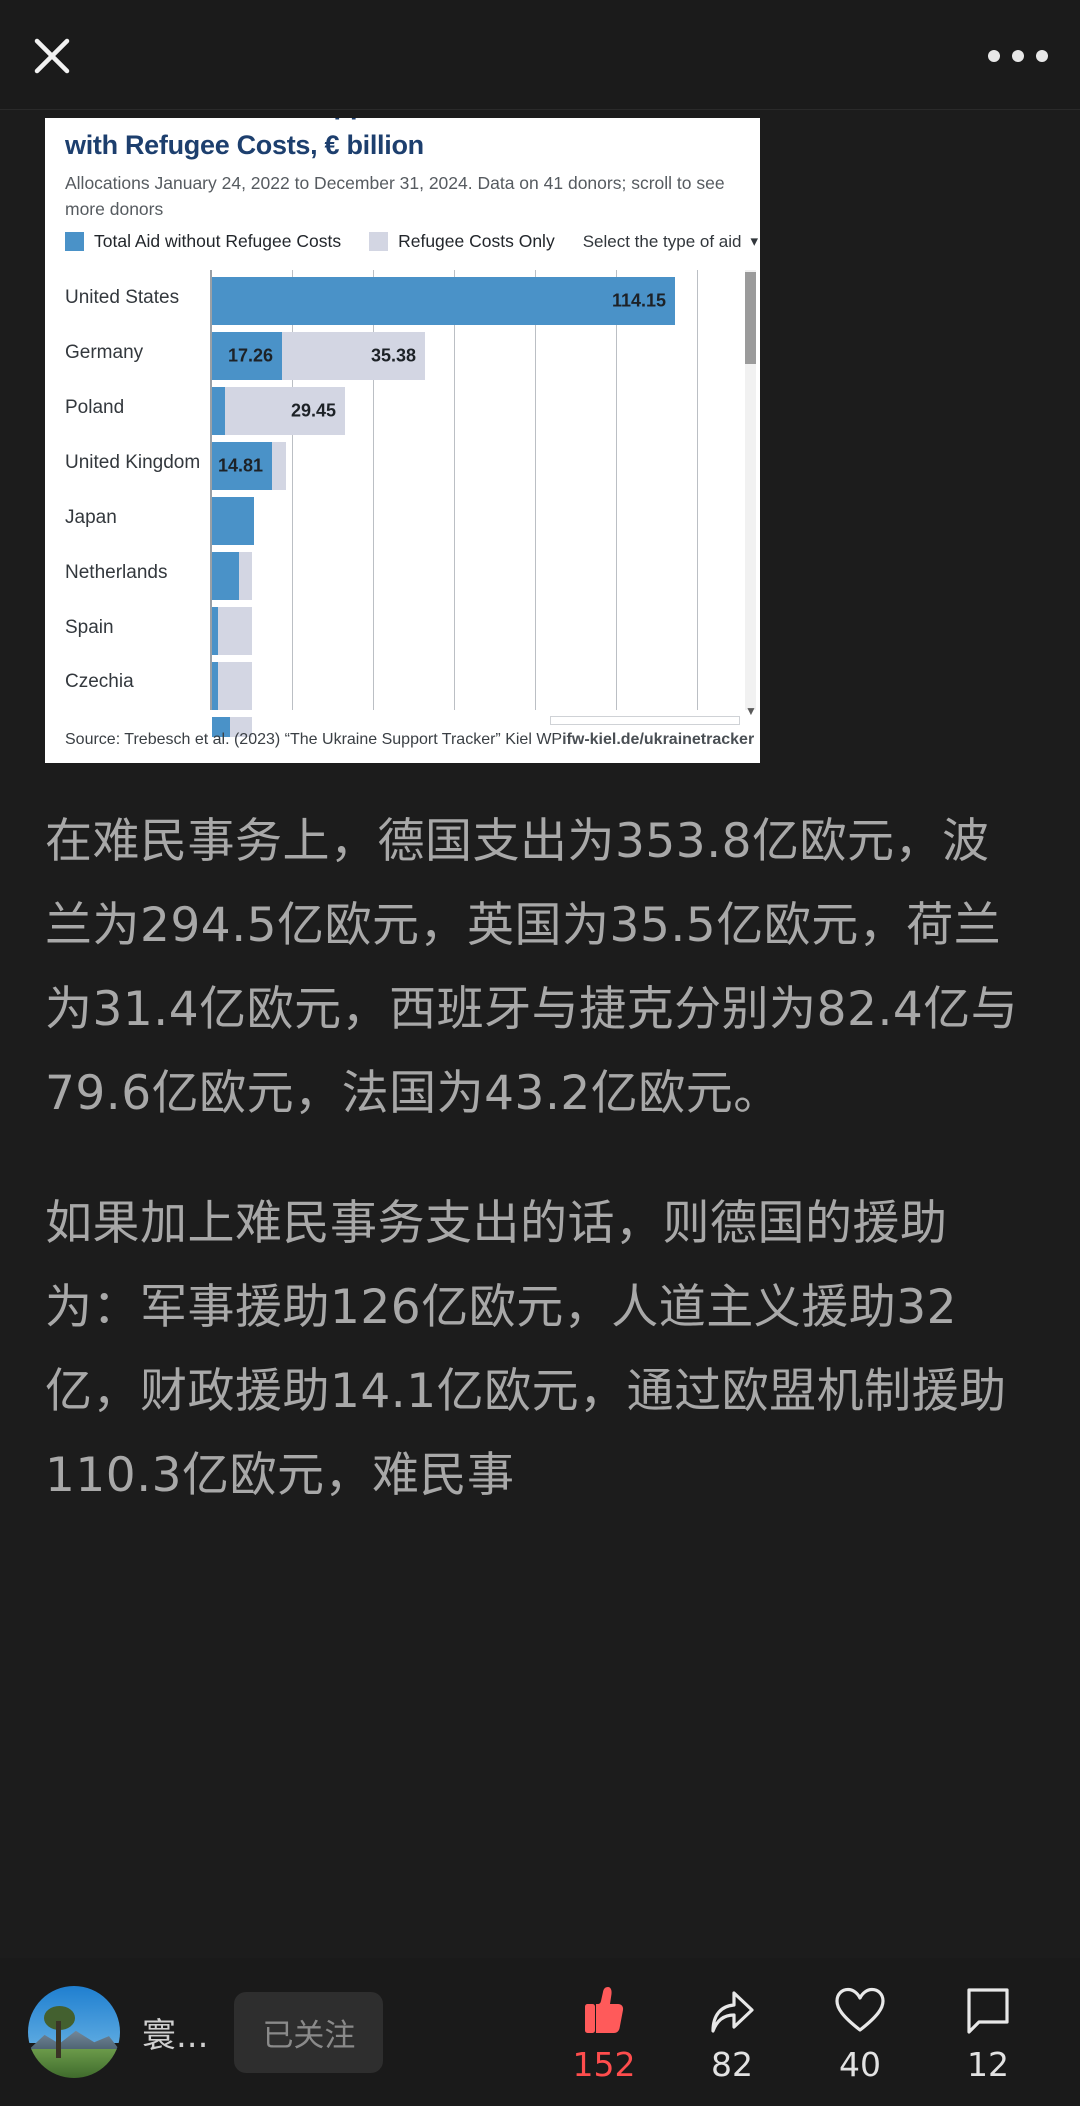 The height and width of the screenshot is (2106, 1080). I want to click on legend-label-refugee-costs: Refugee Costs Only, so click(476, 241).